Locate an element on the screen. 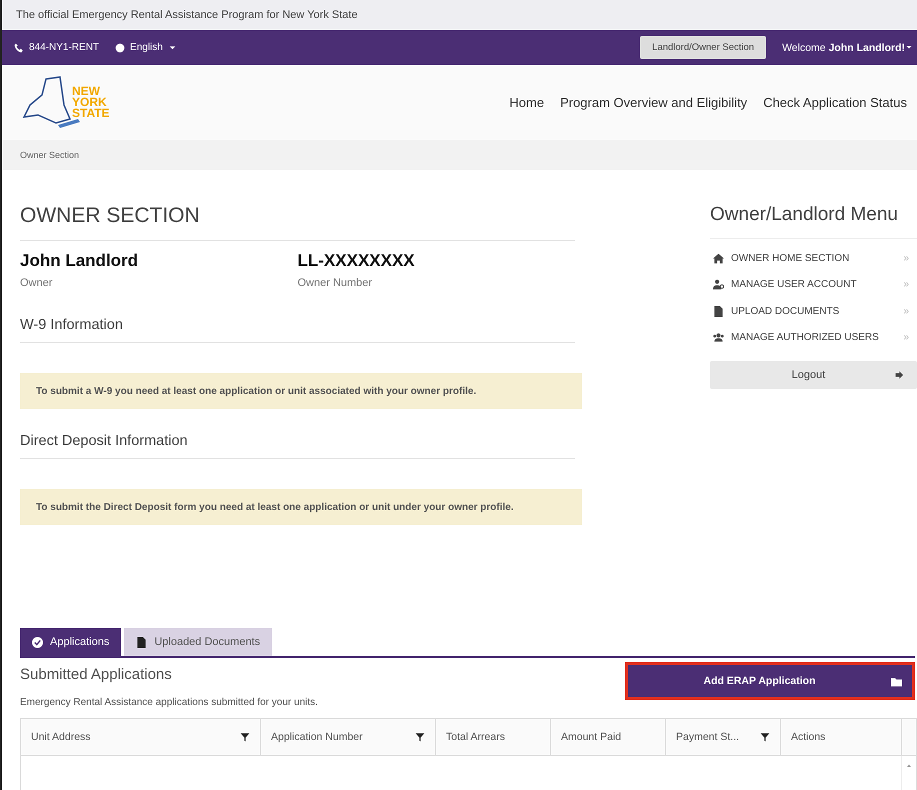 This screenshot has height=790, width=917. house-icon is located at coordinates (718, 258).